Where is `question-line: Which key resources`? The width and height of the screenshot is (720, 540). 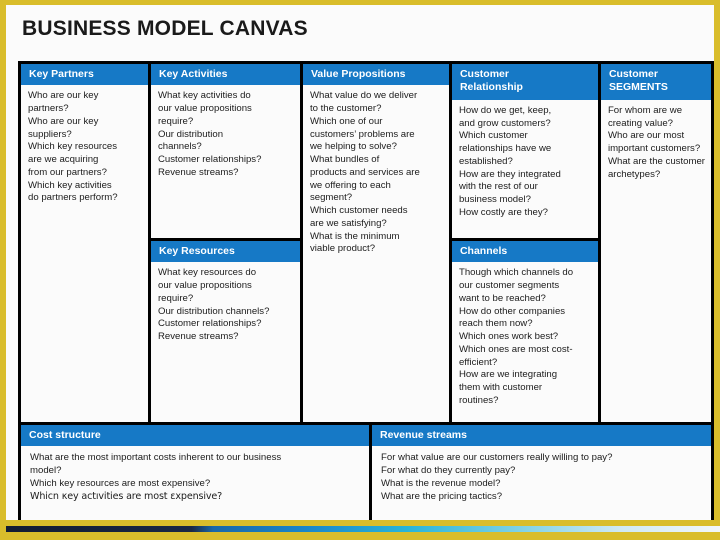 question-line: Which key resources is located at coordinates (73, 147).